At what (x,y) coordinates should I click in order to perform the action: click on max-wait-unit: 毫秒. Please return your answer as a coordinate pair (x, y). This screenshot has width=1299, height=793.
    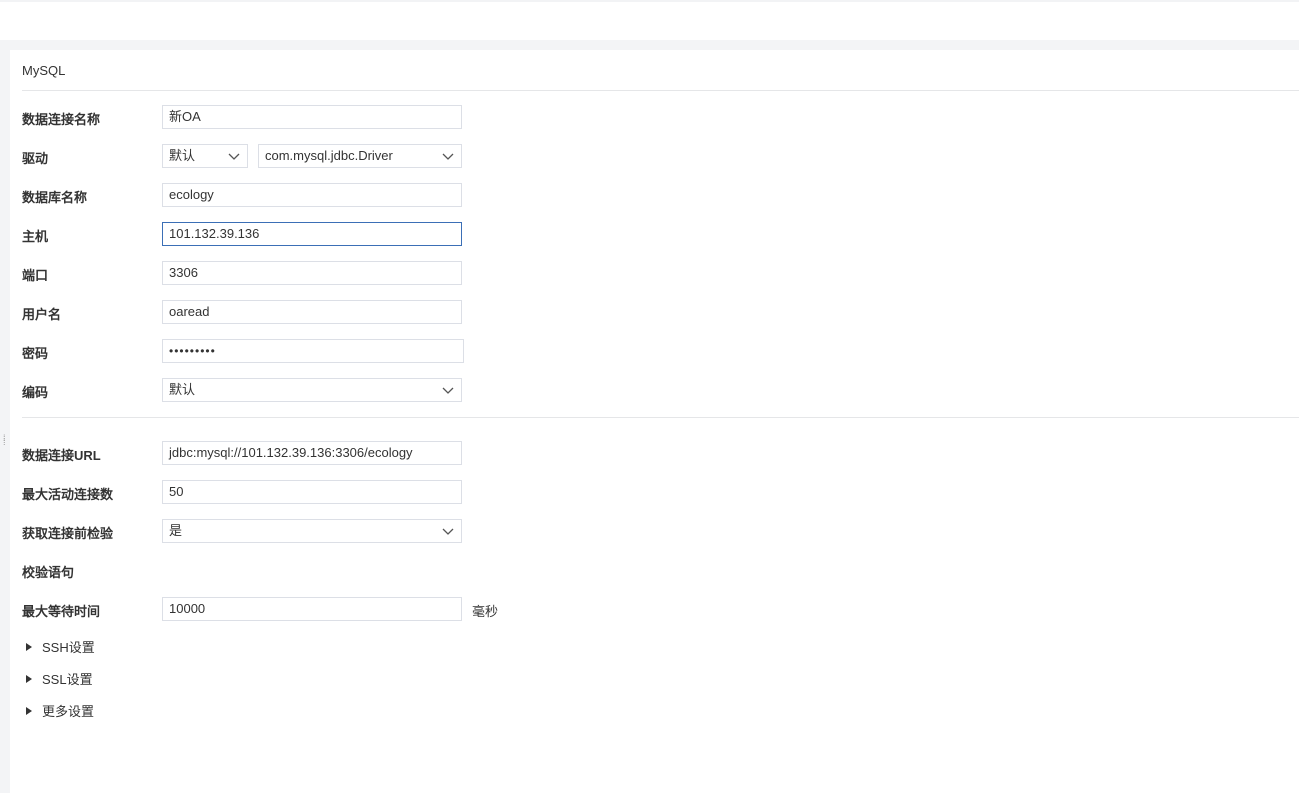
    Looking at the image, I should click on (485, 611).